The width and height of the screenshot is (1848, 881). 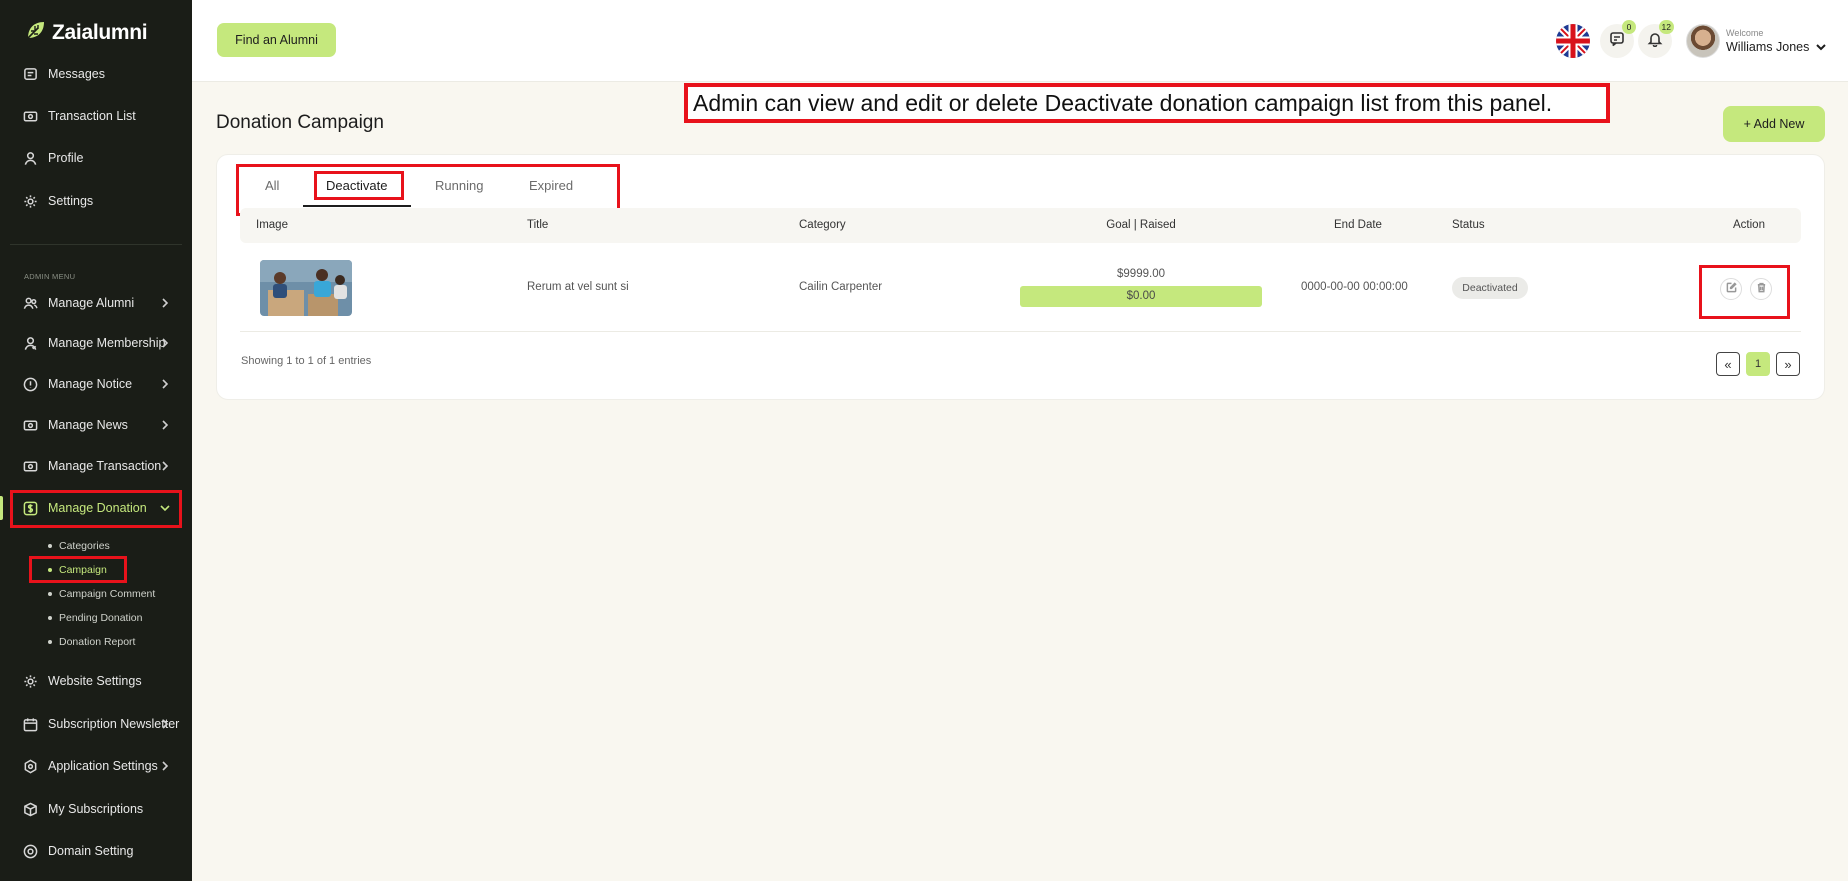 What do you see at coordinates (96, 508) in the screenshot?
I see `sidebar-item-manage-donation: Manage Donation` at bounding box center [96, 508].